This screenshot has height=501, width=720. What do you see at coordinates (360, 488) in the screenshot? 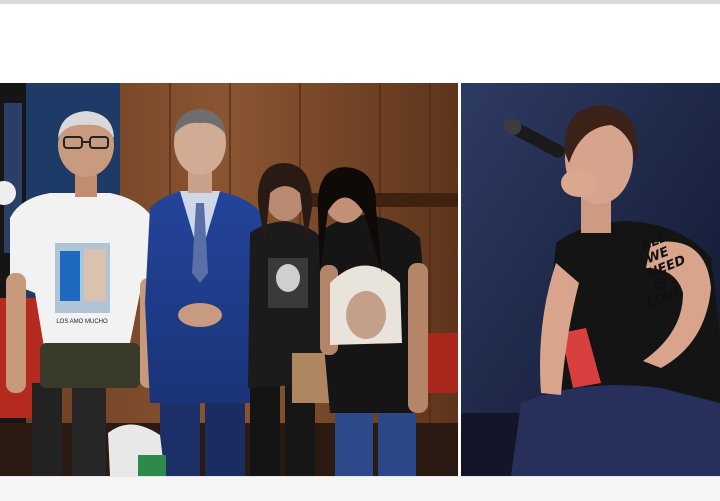
I see `bottom-strip` at bounding box center [360, 488].